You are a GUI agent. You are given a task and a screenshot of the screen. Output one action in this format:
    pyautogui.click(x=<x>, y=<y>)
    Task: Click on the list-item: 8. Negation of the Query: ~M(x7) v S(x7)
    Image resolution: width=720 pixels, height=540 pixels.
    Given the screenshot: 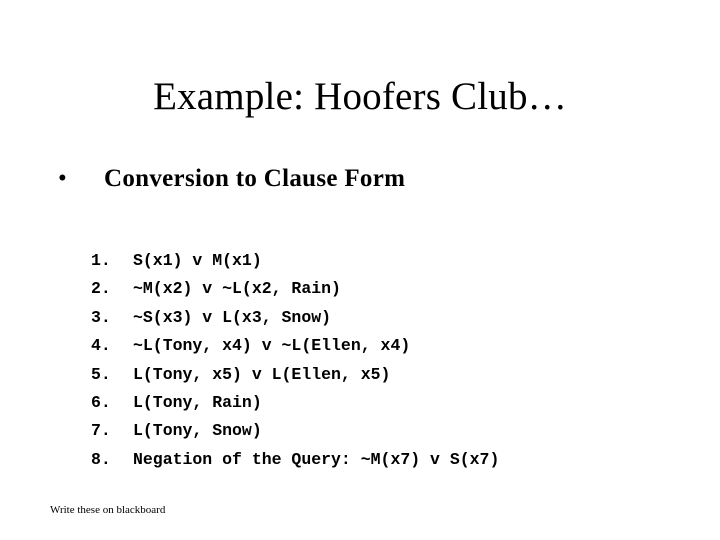 What is the action you would take?
    pyautogui.click(x=391, y=460)
    